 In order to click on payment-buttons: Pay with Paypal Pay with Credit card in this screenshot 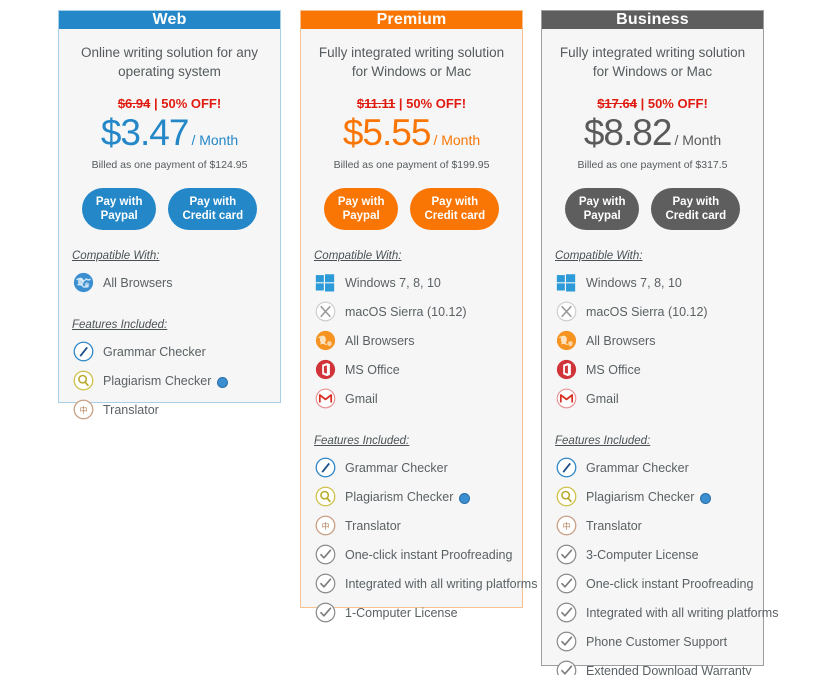, I will do `click(652, 209)`.